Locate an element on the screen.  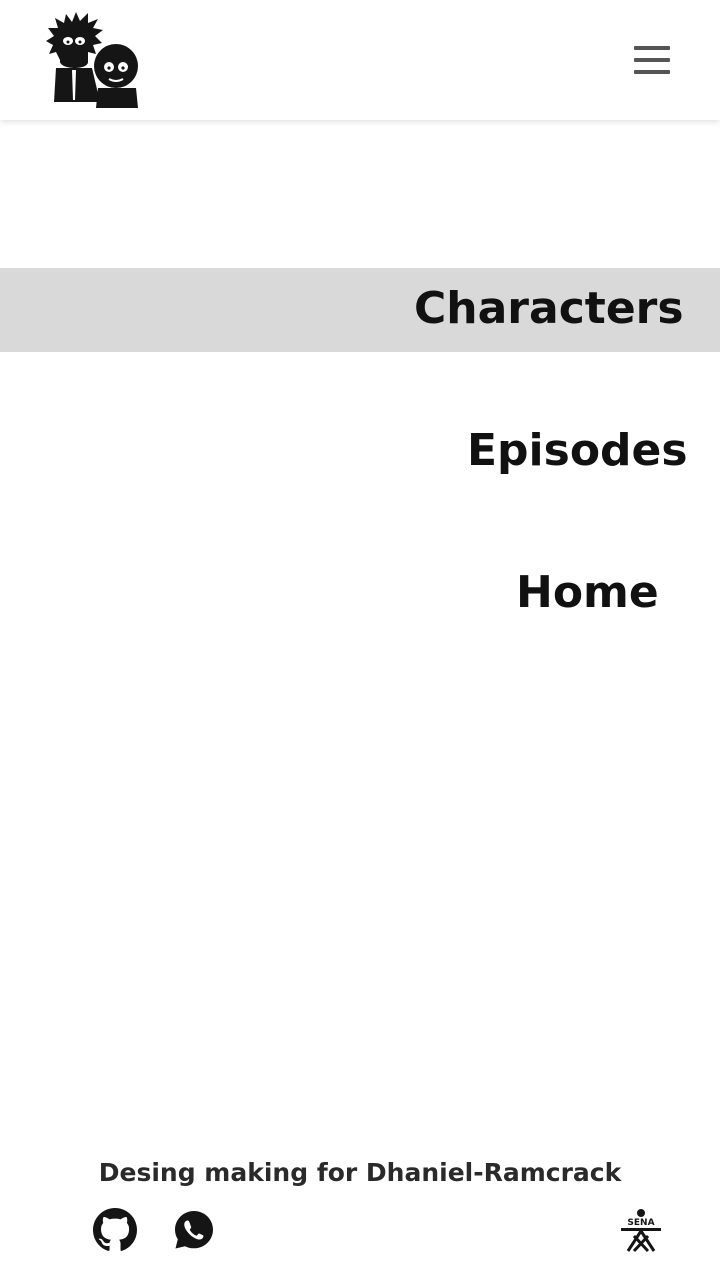
menu-bar-middle is located at coordinates (652, 60).